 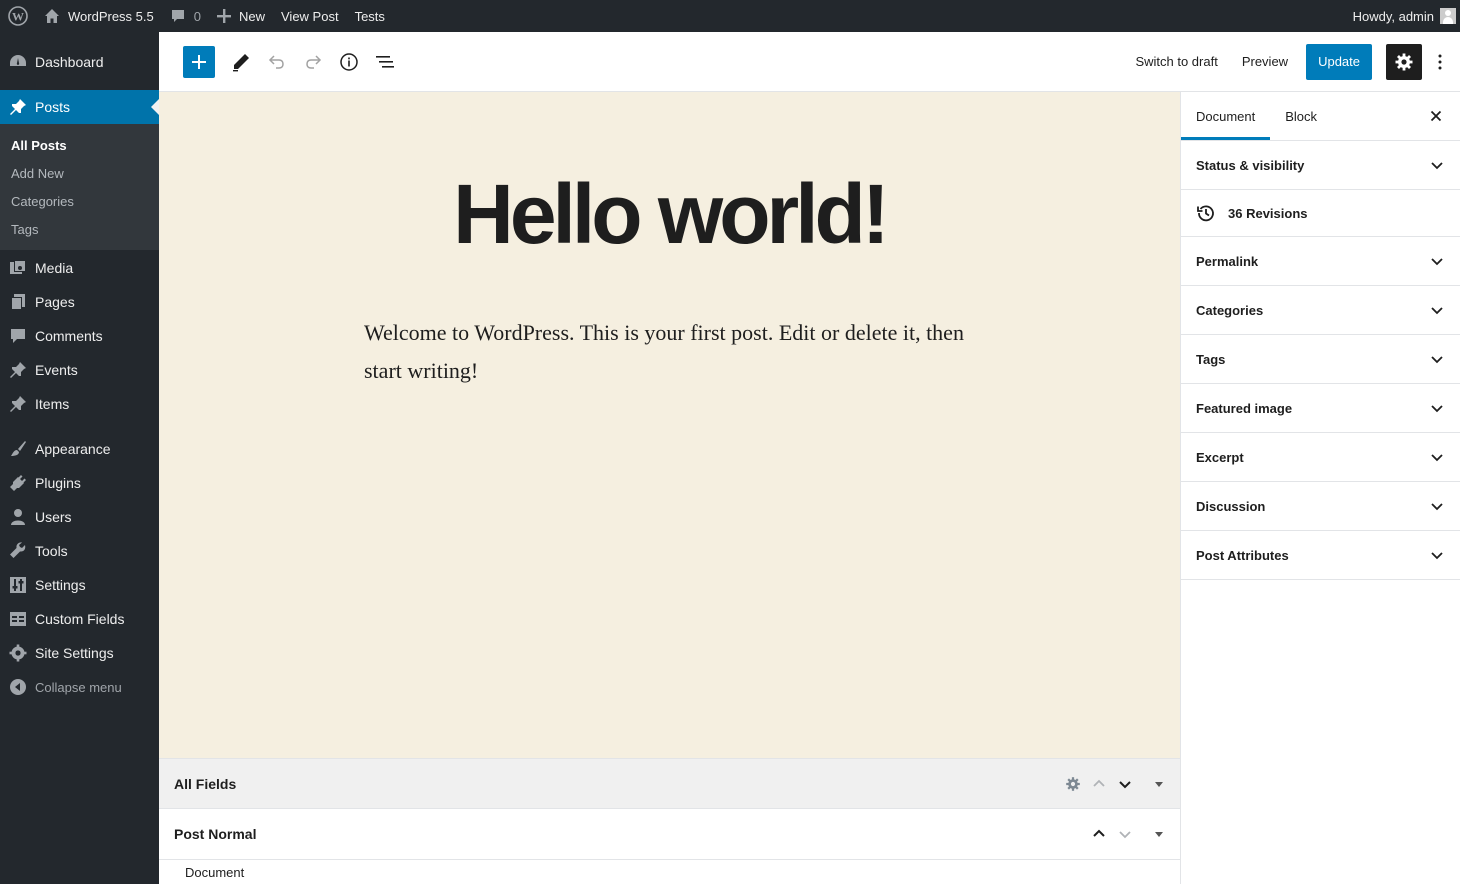 What do you see at coordinates (79, 517) in the screenshot?
I see `menu-users: Users` at bounding box center [79, 517].